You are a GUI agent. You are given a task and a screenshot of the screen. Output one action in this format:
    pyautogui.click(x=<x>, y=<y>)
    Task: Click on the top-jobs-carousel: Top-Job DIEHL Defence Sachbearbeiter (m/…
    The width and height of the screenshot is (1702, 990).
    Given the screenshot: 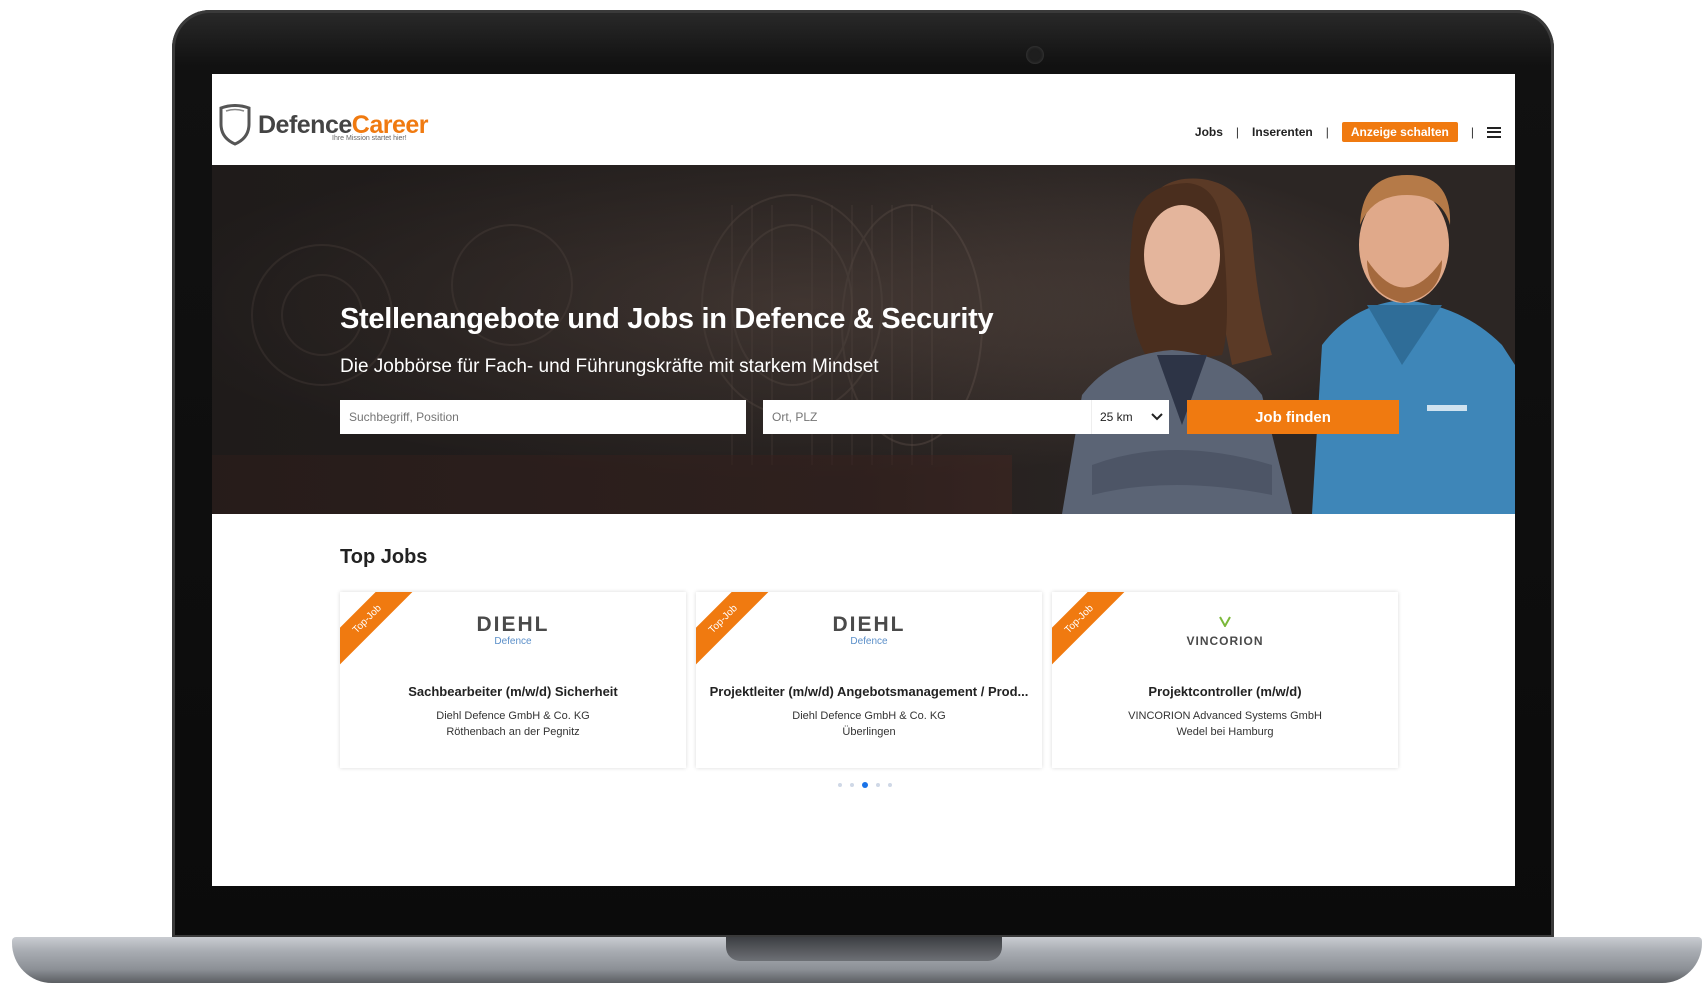 What is the action you would take?
    pyautogui.click(x=870, y=680)
    